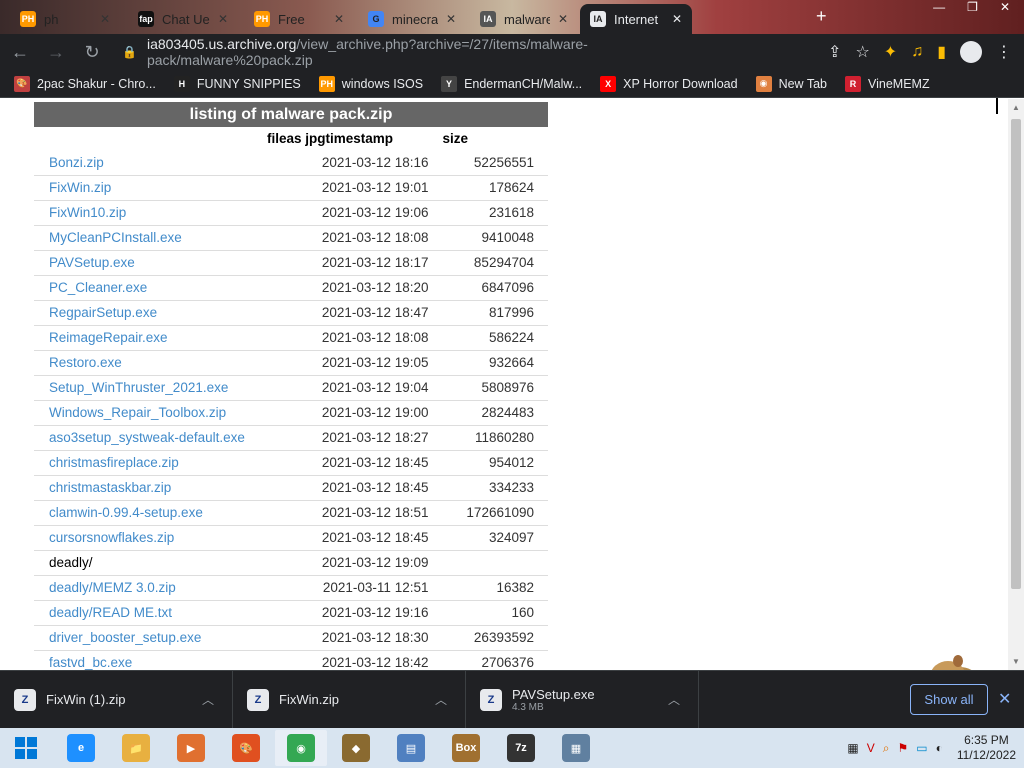  What do you see at coordinates (466, 748) in the screenshot?
I see `taskbar-app-box: Box` at bounding box center [466, 748].